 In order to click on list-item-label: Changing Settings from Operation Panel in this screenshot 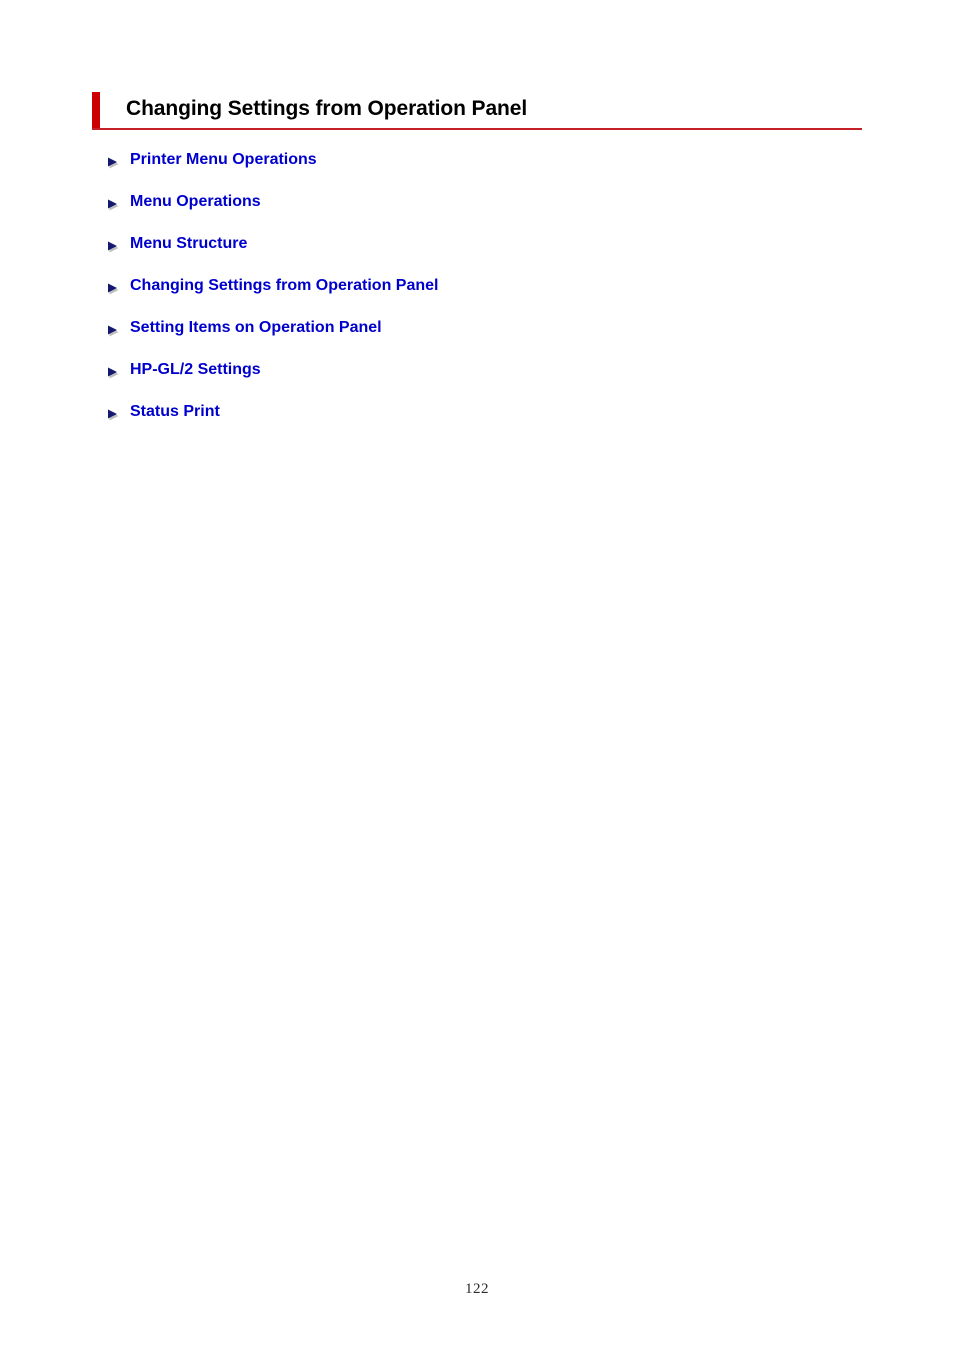, I will do `click(282, 286)`.